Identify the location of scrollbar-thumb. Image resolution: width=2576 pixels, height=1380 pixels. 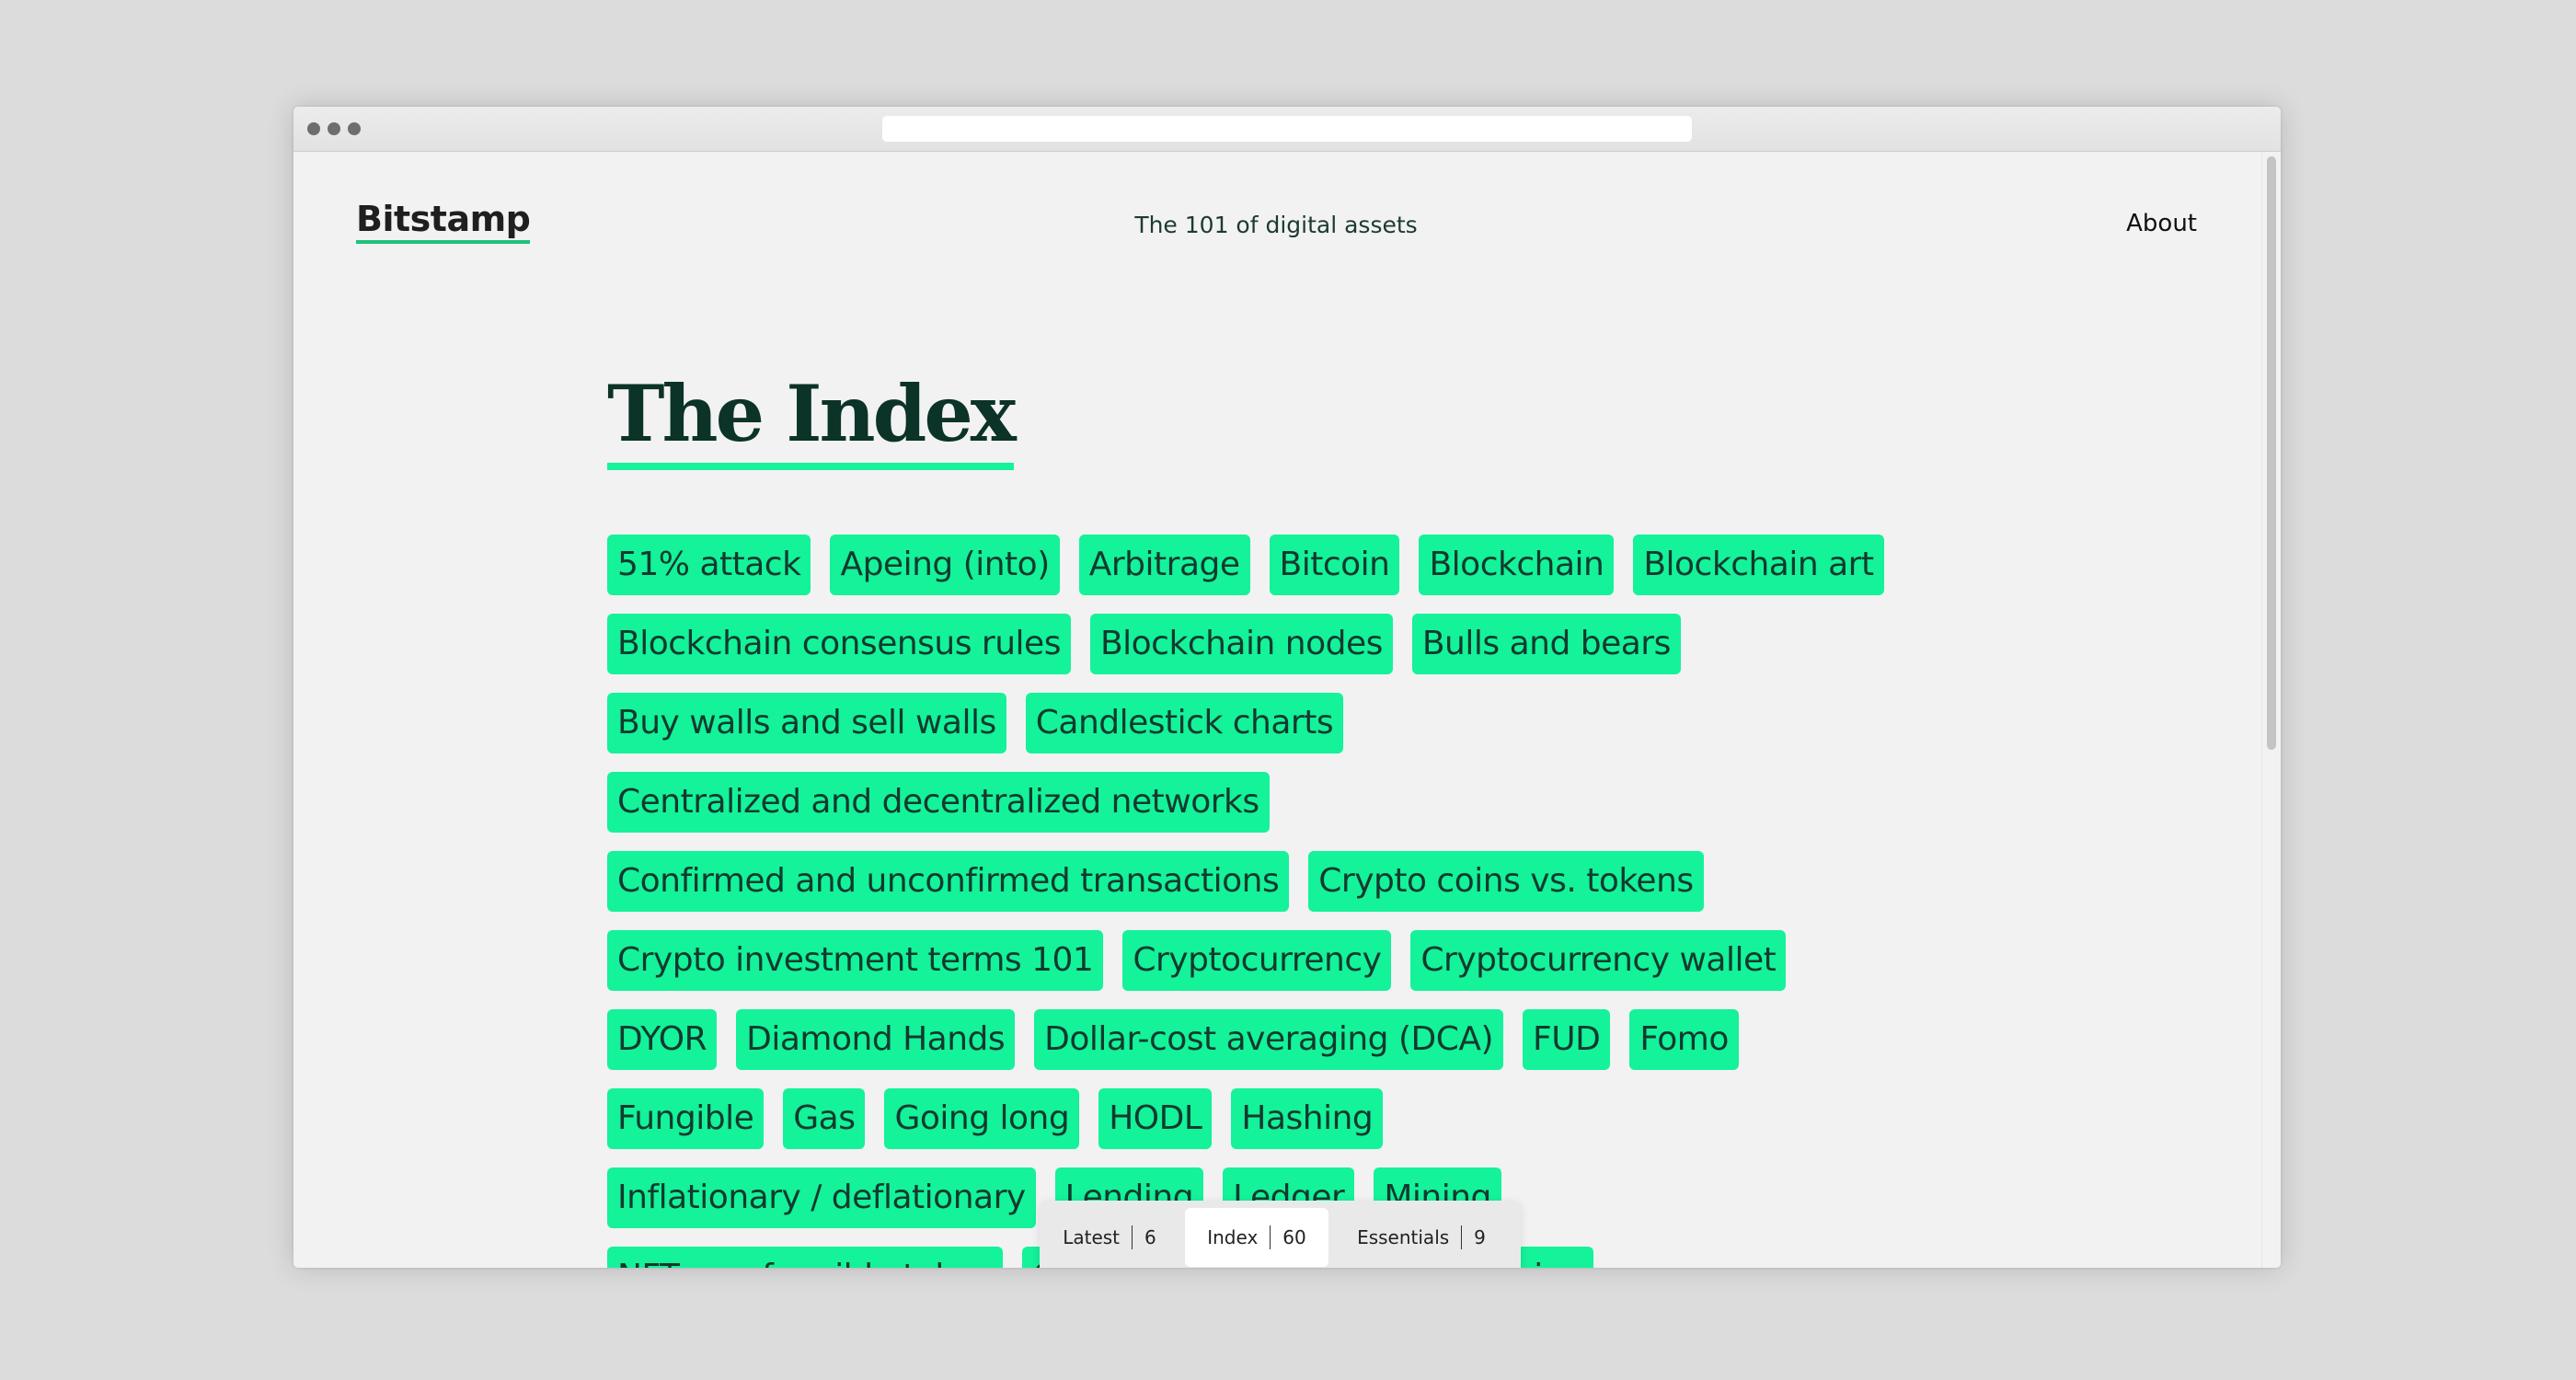
(2271, 453).